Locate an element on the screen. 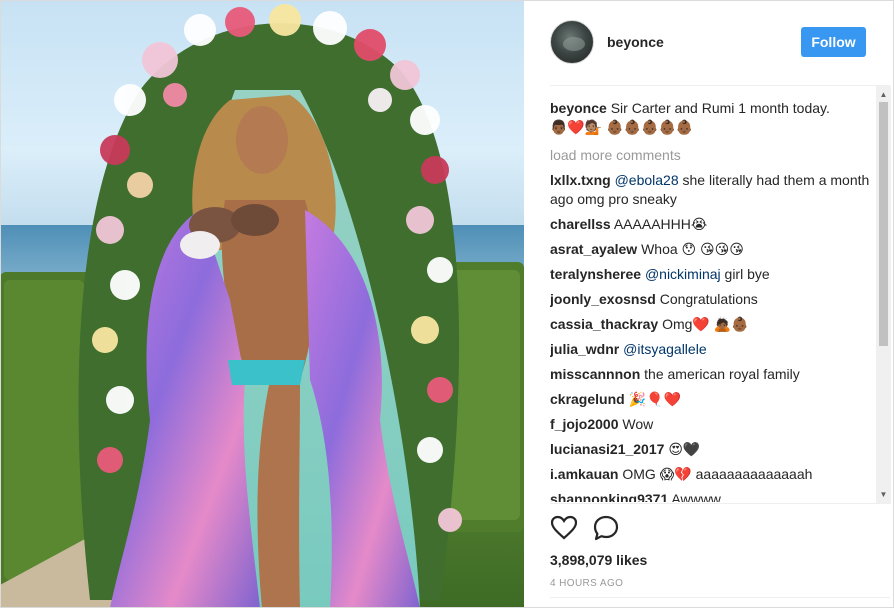 This screenshot has width=894, height=608. scroll-up-arrow-icon: ▲ is located at coordinates (883, 95).